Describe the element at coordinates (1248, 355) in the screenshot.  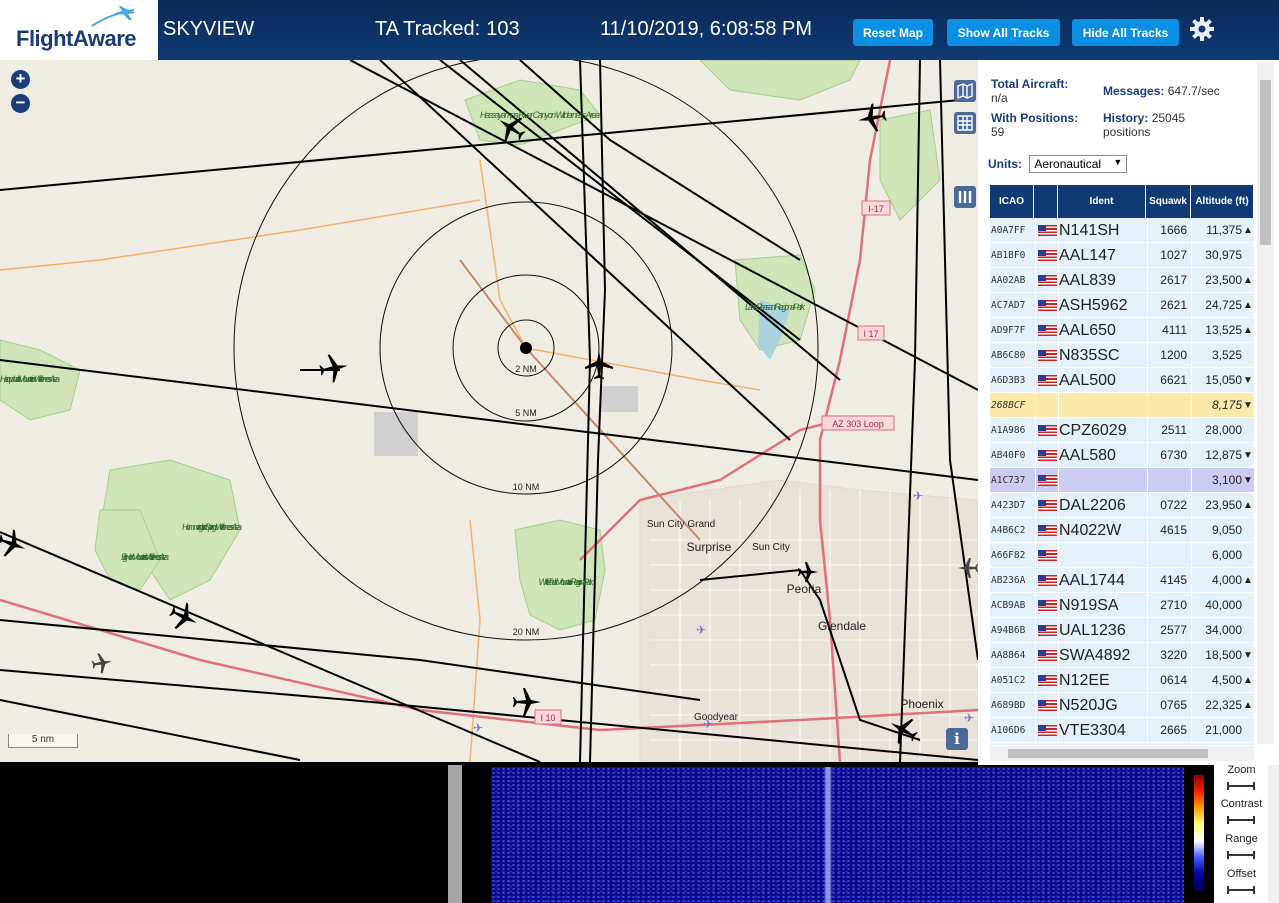
I see `altitude-trend-icon` at that location.